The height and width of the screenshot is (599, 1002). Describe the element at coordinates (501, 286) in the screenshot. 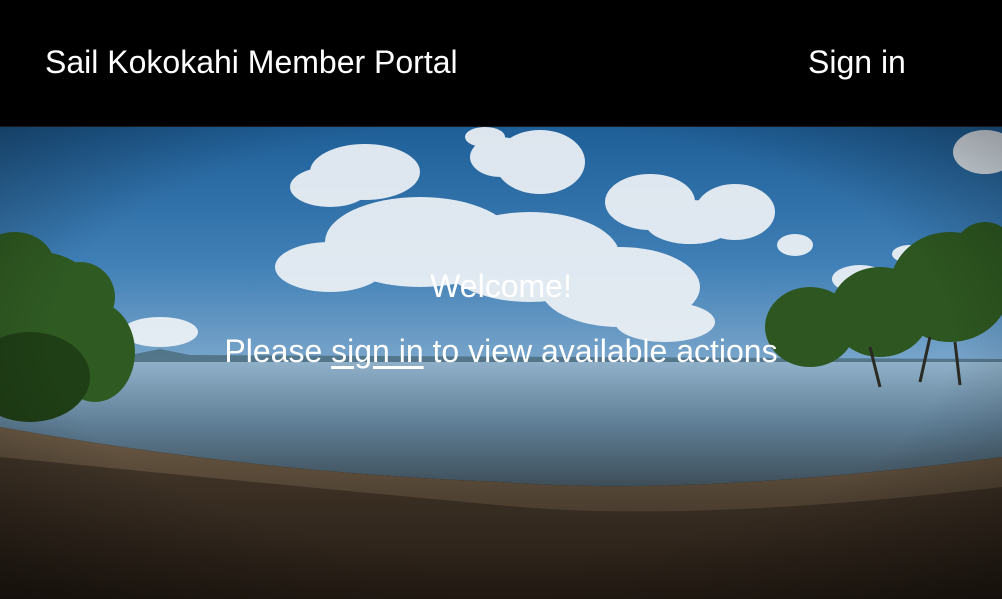

I see `welcome-heading: Welcome!` at that location.